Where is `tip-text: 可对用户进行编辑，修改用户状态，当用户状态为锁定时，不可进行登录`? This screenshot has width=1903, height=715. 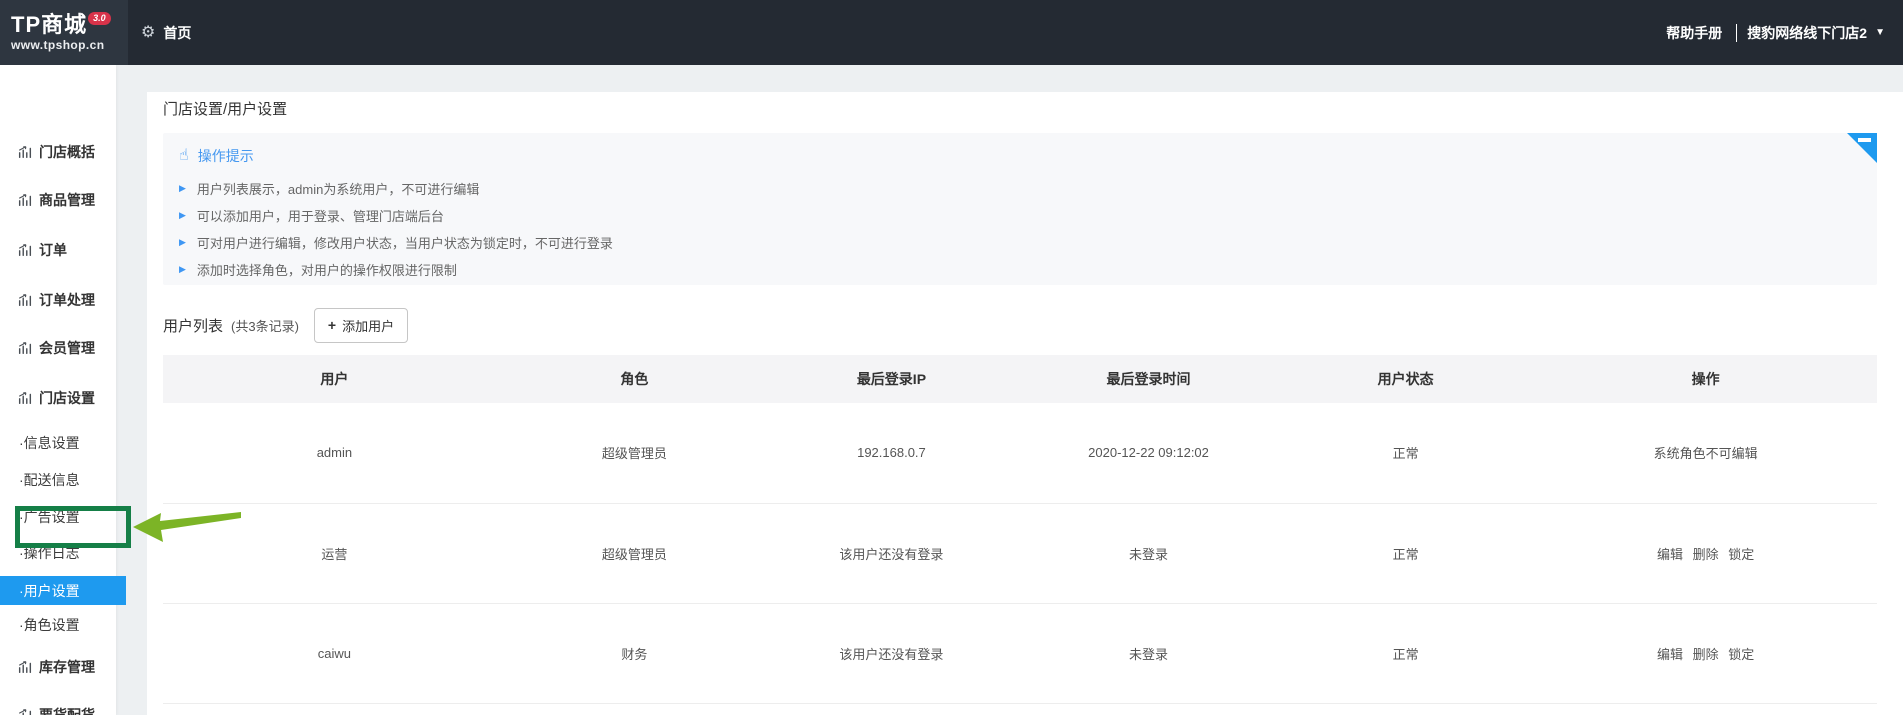 tip-text: 可对用户进行编辑，修改用户状态，当用户状态为锁定时，不可进行登录 is located at coordinates (404, 243).